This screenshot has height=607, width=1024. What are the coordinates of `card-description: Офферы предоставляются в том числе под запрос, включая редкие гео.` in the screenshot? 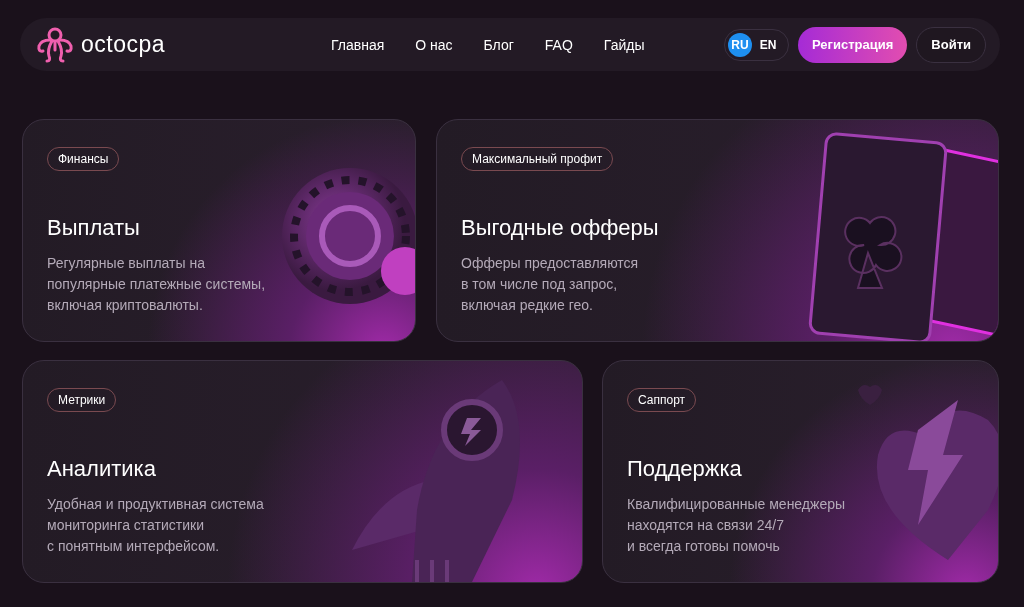 It's located at (550, 284).